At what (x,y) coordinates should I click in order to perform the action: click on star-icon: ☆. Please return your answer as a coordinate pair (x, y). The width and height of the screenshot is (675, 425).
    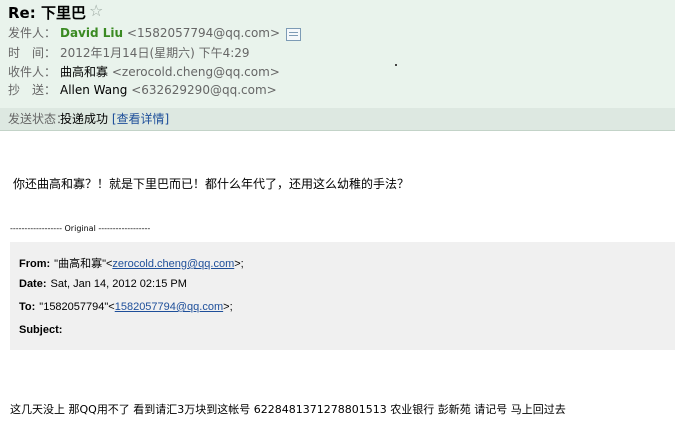
    Looking at the image, I should click on (96, 10).